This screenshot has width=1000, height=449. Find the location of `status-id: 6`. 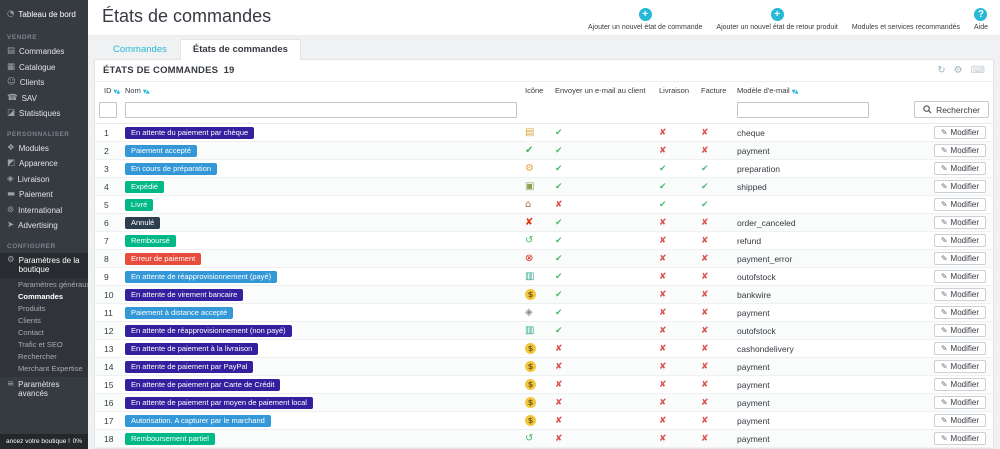

status-id: 6 is located at coordinates (108, 222).